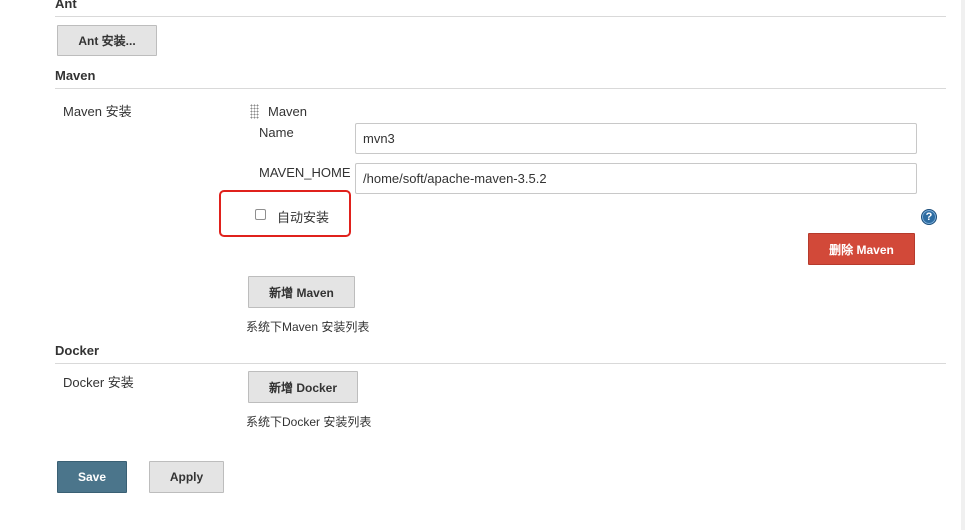 The width and height of the screenshot is (965, 530). What do you see at coordinates (98, 382) in the screenshot?
I see `docker-install-row-label: Docker 安装` at bounding box center [98, 382].